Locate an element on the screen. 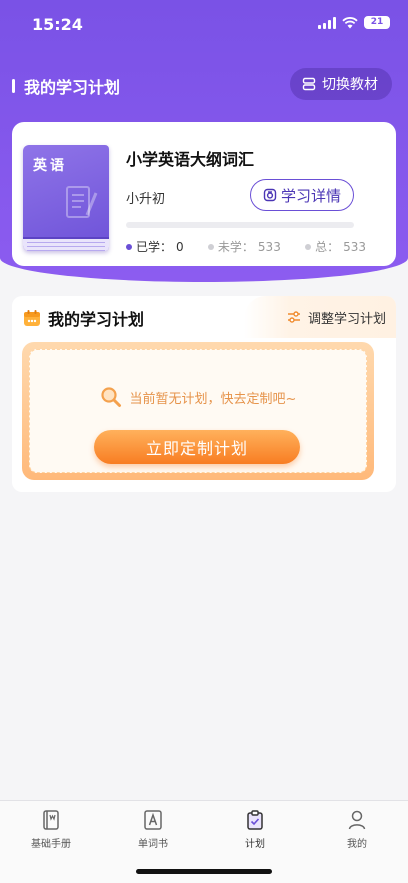  book-icon is located at coordinates (51, 820).